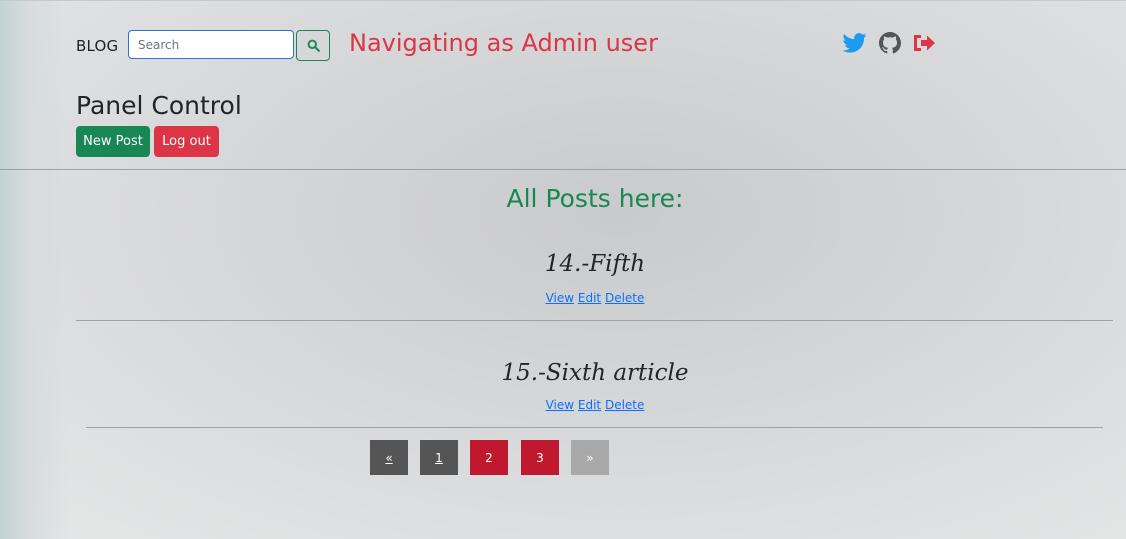 This screenshot has width=1126, height=539. I want to click on page-number: 1, so click(439, 457).